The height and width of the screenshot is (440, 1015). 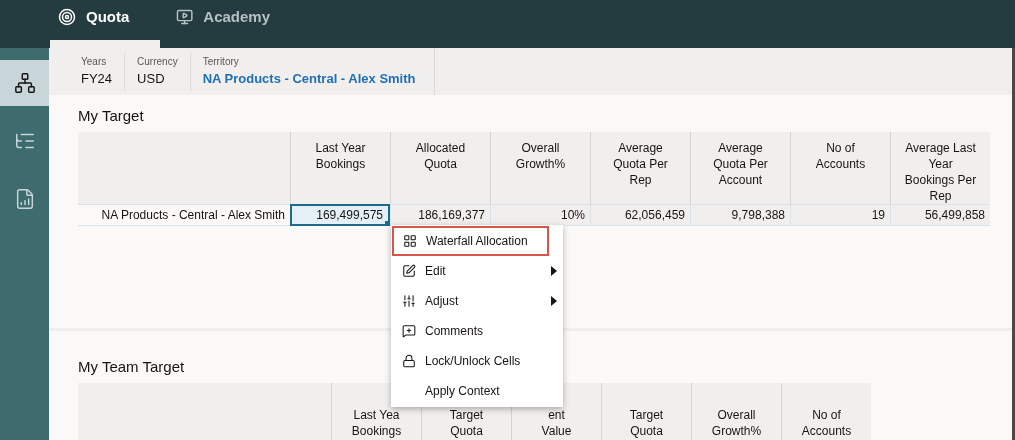 What do you see at coordinates (740, 215) in the screenshot?
I see `table-cell: 9,798,388` at bounding box center [740, 215].